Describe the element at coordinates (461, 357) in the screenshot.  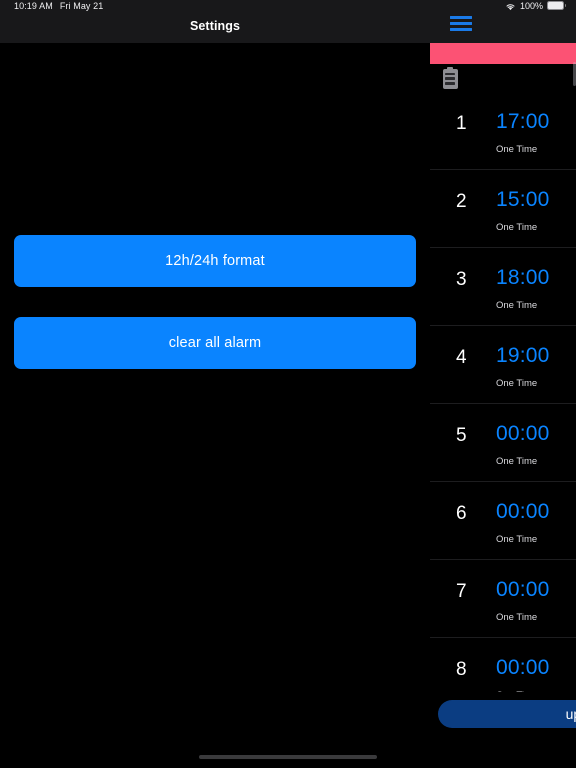
I see `alarm-index: 4` at that location.